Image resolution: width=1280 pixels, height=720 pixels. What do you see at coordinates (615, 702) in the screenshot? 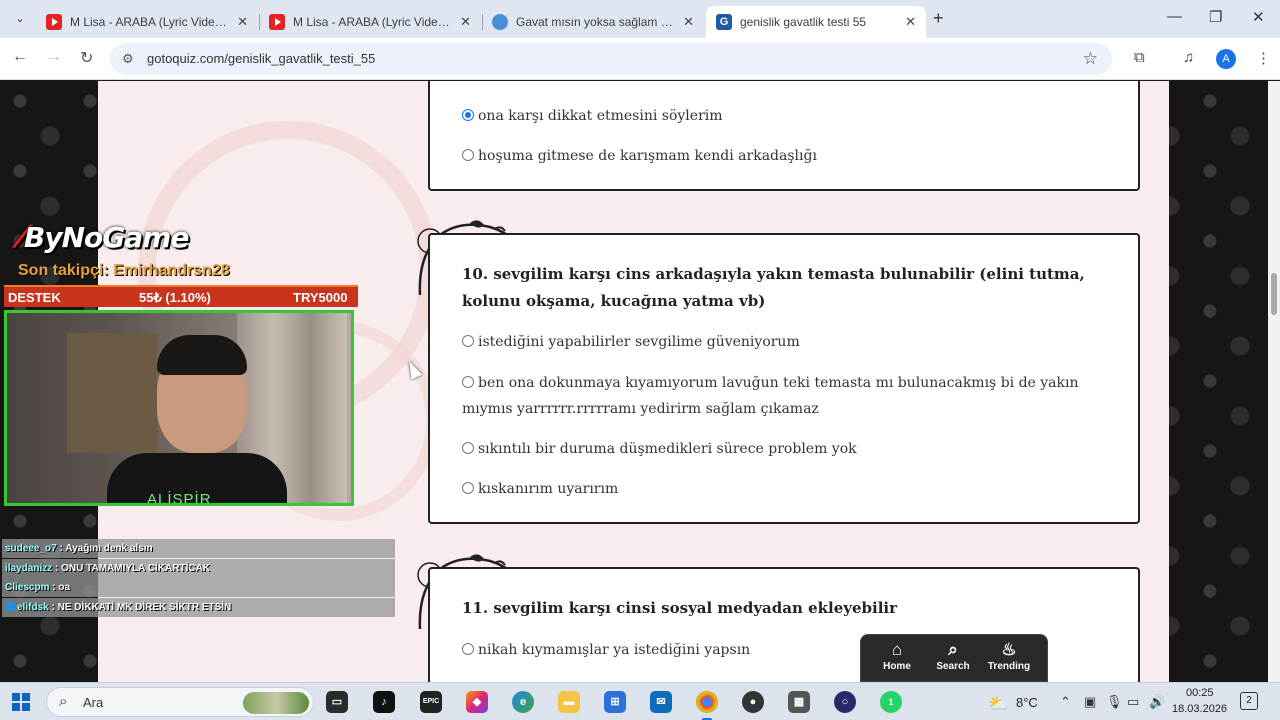
I see `microsoft-store-icon: ⊞` at bounding box center [615, 702].